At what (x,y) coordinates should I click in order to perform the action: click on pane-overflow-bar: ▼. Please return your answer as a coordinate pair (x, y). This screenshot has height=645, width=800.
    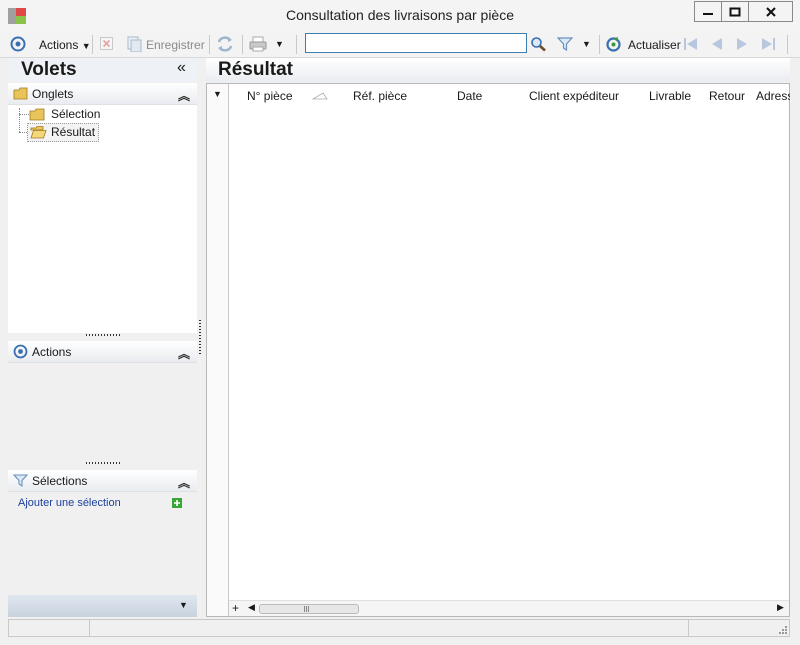
    Looking at the image, I should click on (102, 606).